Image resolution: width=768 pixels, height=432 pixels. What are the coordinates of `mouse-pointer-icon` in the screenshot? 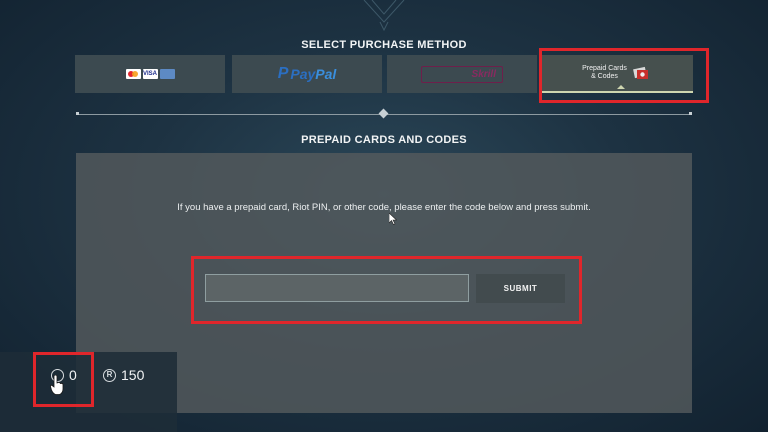 It's located at (393, 219).